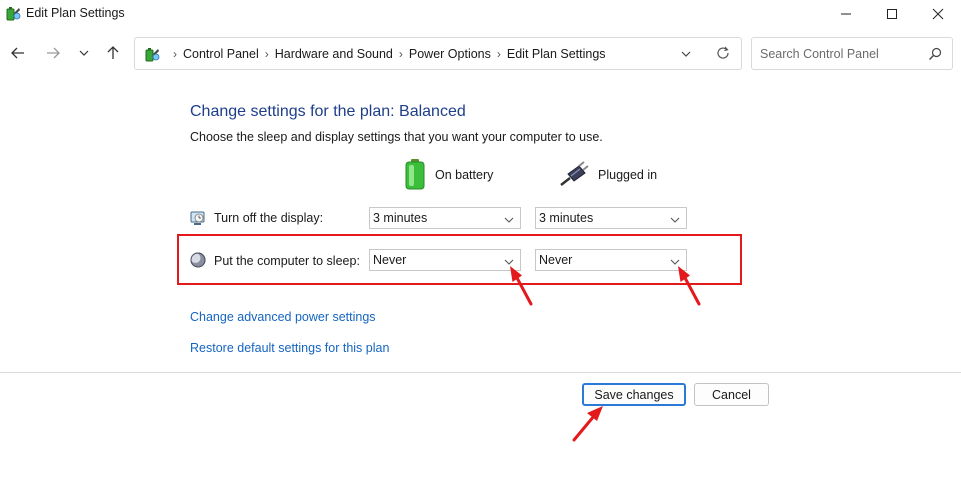 Image resolution: width=961 pixels, height=487 pixels. I want to click on setting-label-sleep: Put the computer to sleep:, so click(287, 261).